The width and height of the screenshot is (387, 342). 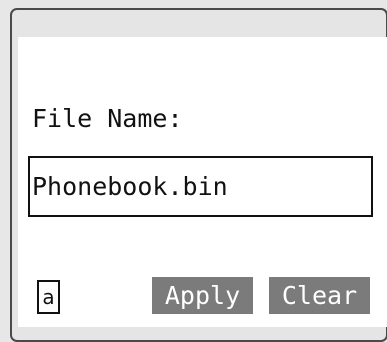 What do you see at coordinates (319, 295) in the screenshot?
I see `clear-button: Clear` at bounding box center [319, 295].